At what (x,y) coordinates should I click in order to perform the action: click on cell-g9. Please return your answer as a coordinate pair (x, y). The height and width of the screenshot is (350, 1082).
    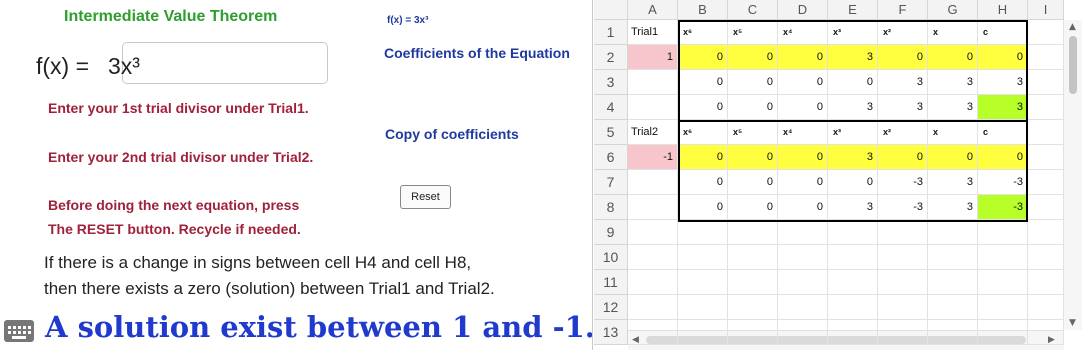
    Looking at the image, I should click on (953, 232).